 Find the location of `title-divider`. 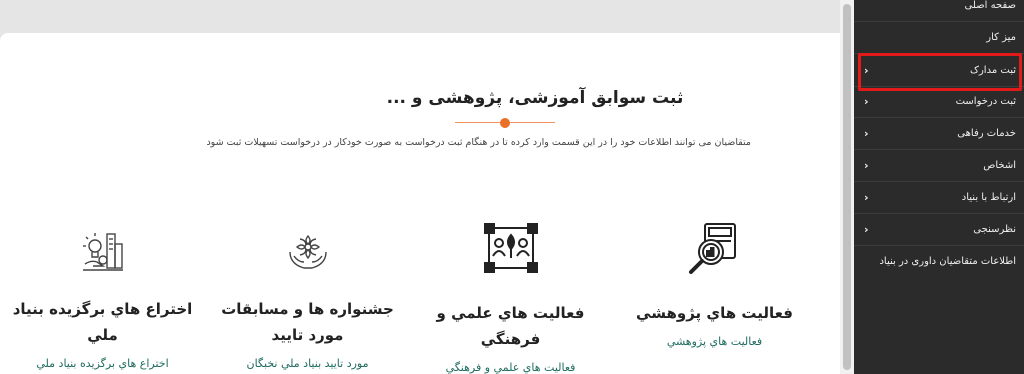

title-divider is located at coordinates (505, 123).